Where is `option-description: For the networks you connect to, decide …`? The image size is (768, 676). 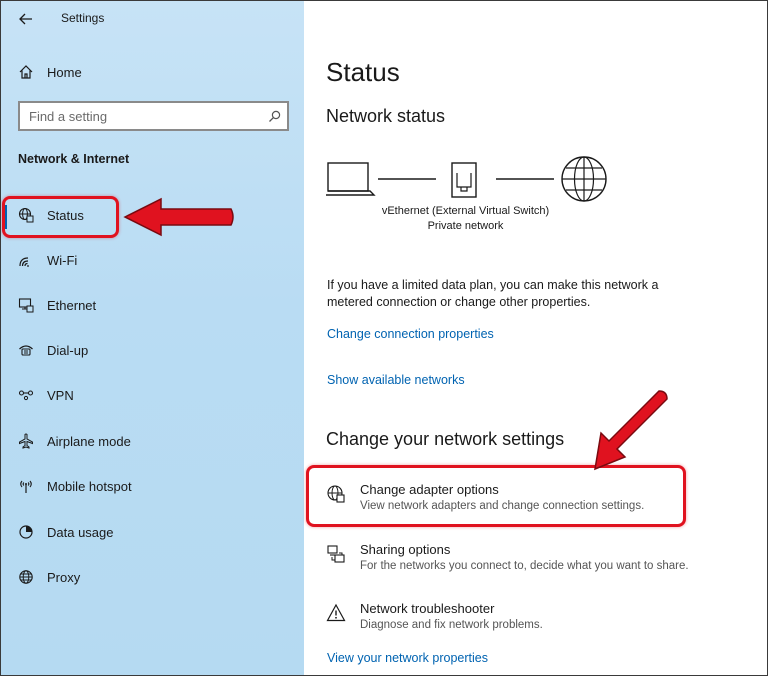
option-description: For the networks you connect to, decide … is located at coordinates (524, 566).